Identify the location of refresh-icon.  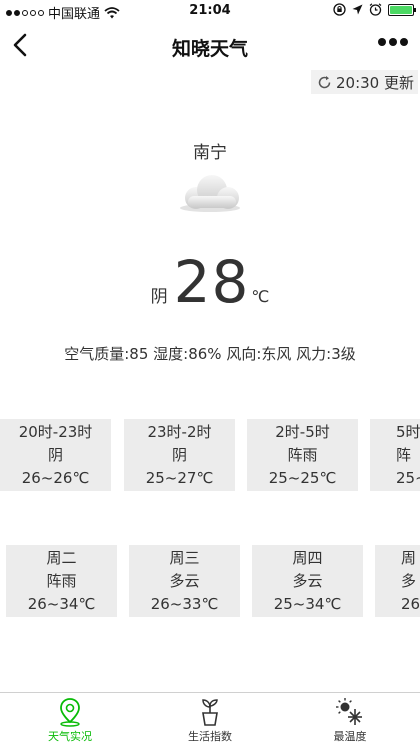
(324, 81).